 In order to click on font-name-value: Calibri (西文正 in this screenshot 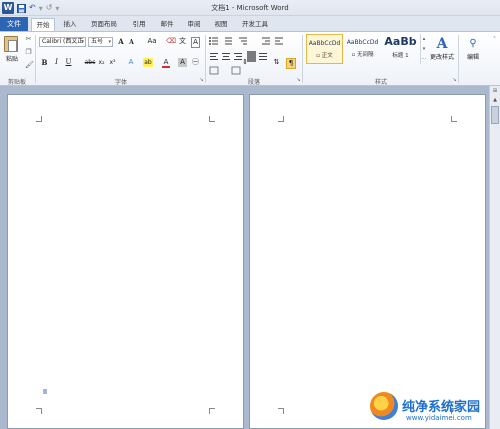, I will do `click(63, 41)`.